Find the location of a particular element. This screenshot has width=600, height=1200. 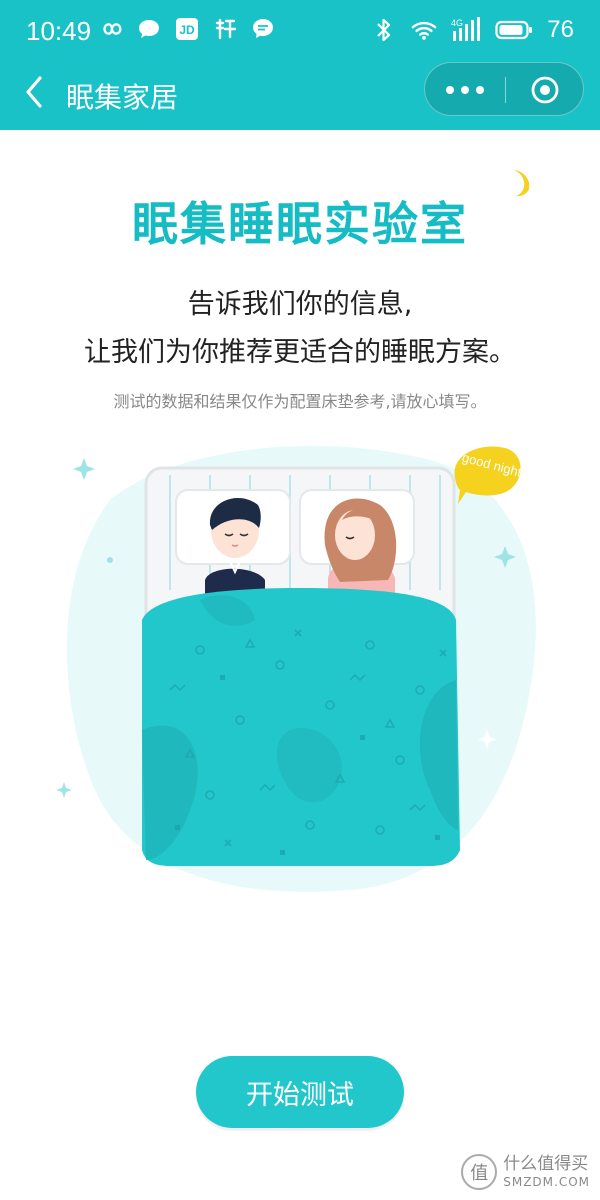

smzdm-logo-icon: 值 is located at coordinates (479, 1172).